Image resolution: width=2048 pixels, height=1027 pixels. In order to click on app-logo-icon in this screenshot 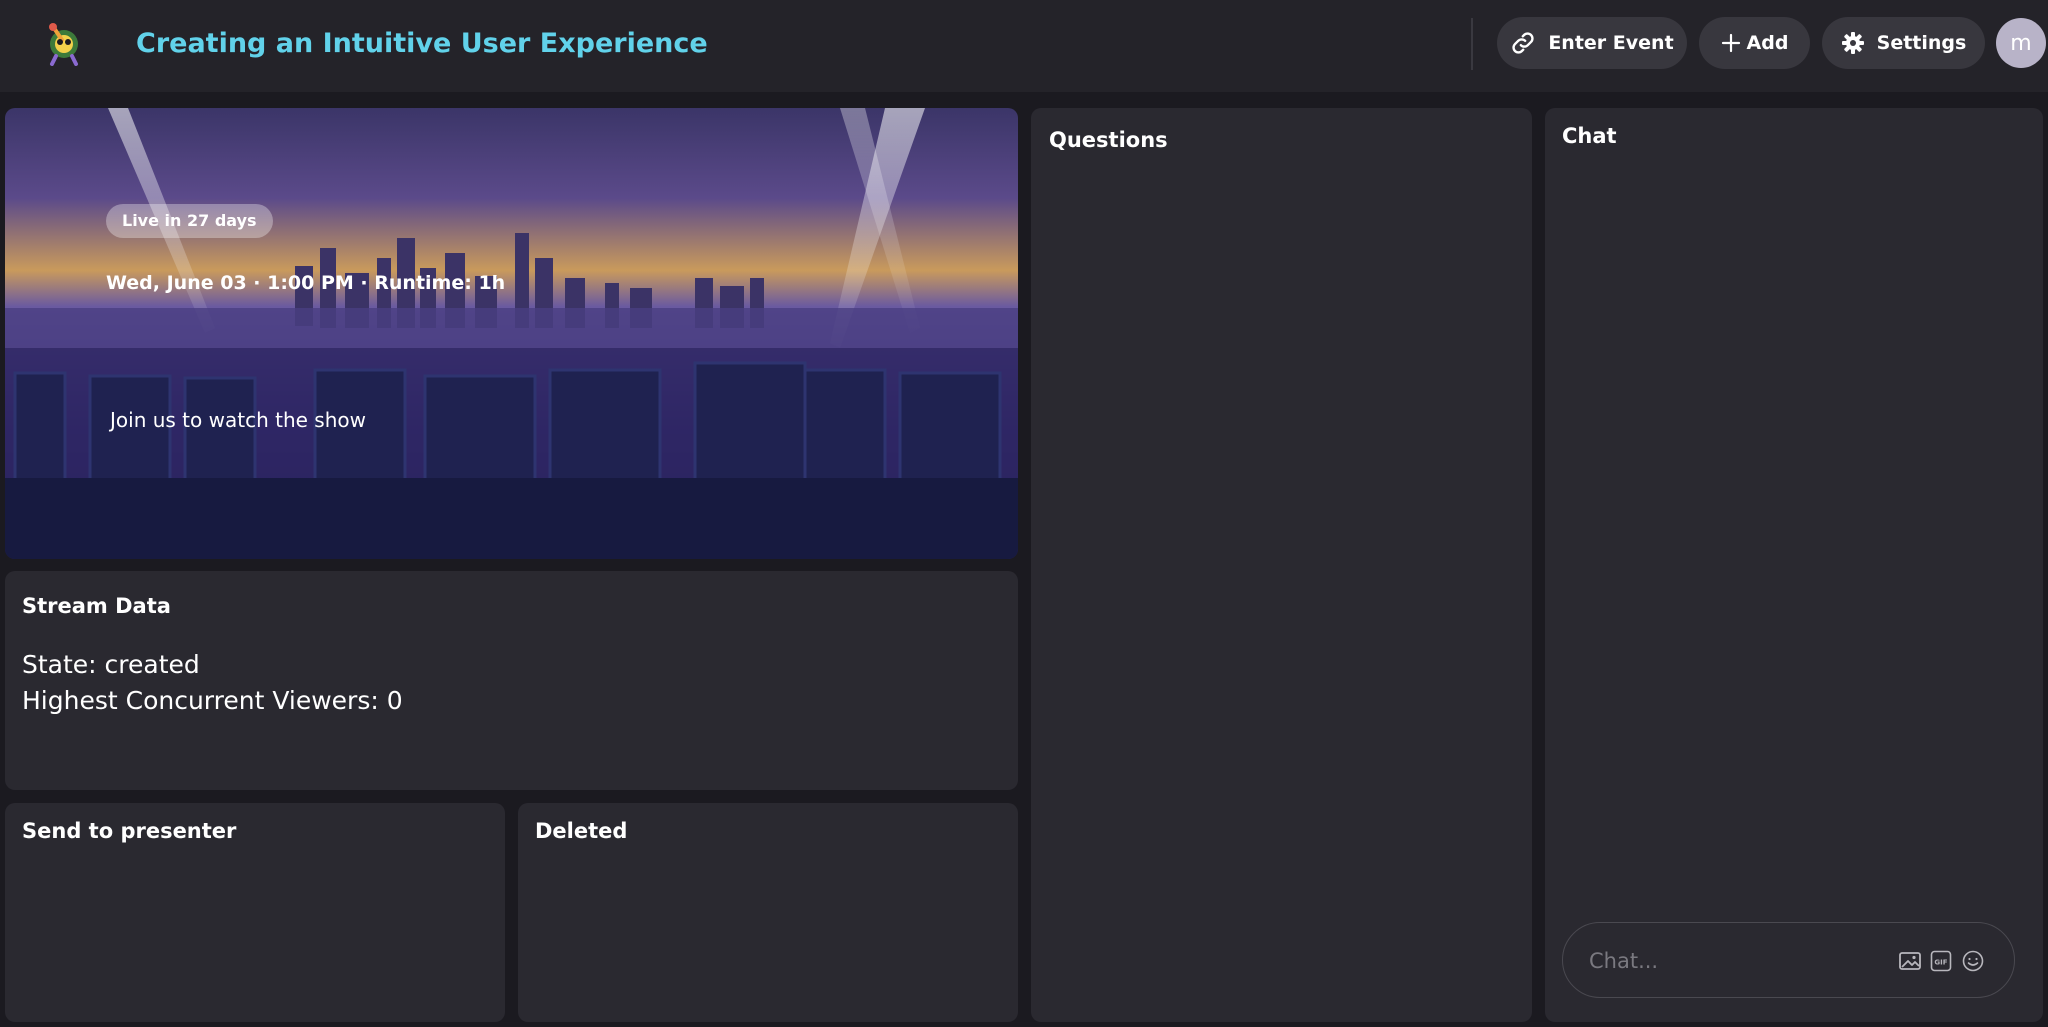, I will do `click(64, 42)`.